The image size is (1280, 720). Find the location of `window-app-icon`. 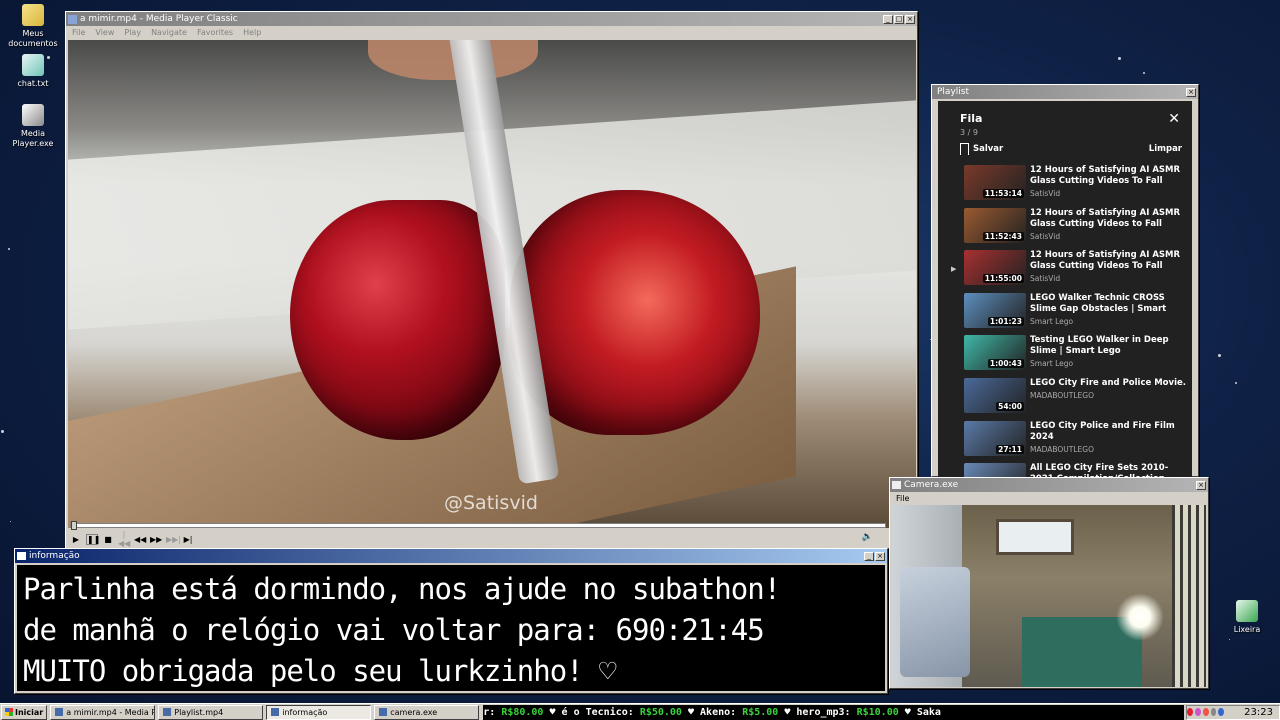

window-app-icon is located at coordinates (21, 556).